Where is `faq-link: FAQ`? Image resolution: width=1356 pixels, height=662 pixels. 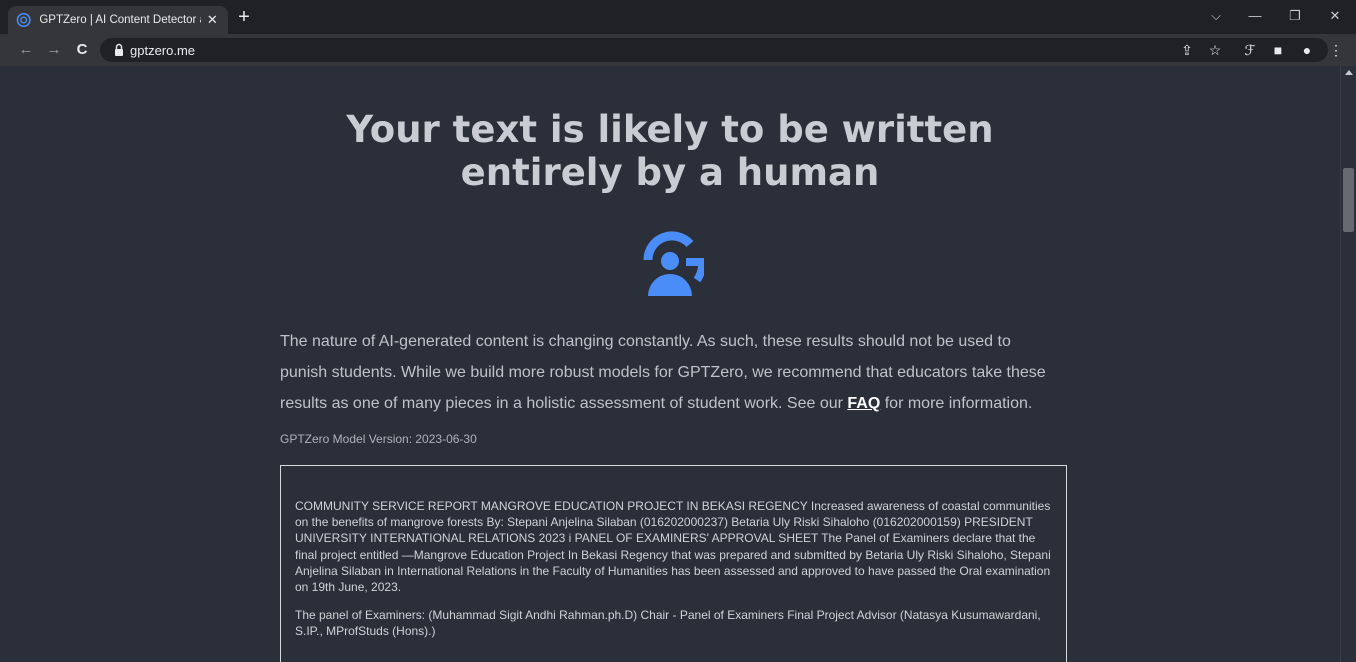 faq-link: FAQ is located at coordinates (863, 403).